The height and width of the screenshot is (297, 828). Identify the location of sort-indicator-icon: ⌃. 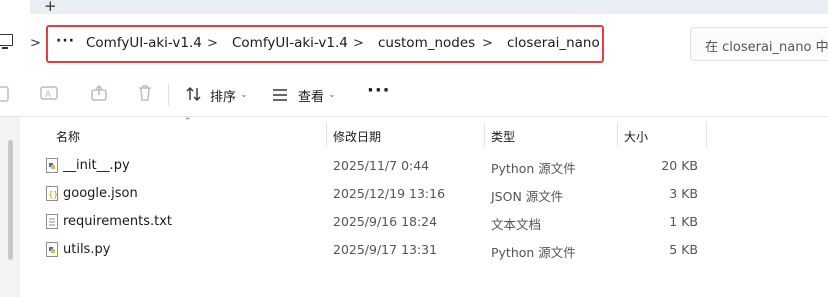
(188, 122).